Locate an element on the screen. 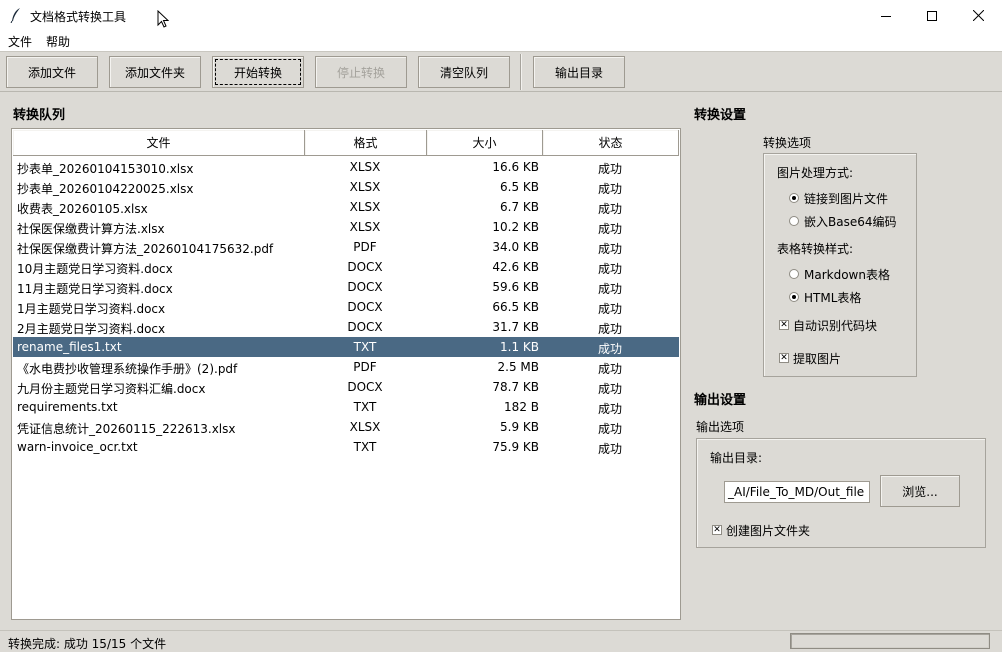 The height and width of the screenshot is (652, 1002). table-row: 九月份主题党日学习资料汇编.docx DOCX 78.7 KB 成功 is located at coordinates (346, 387).